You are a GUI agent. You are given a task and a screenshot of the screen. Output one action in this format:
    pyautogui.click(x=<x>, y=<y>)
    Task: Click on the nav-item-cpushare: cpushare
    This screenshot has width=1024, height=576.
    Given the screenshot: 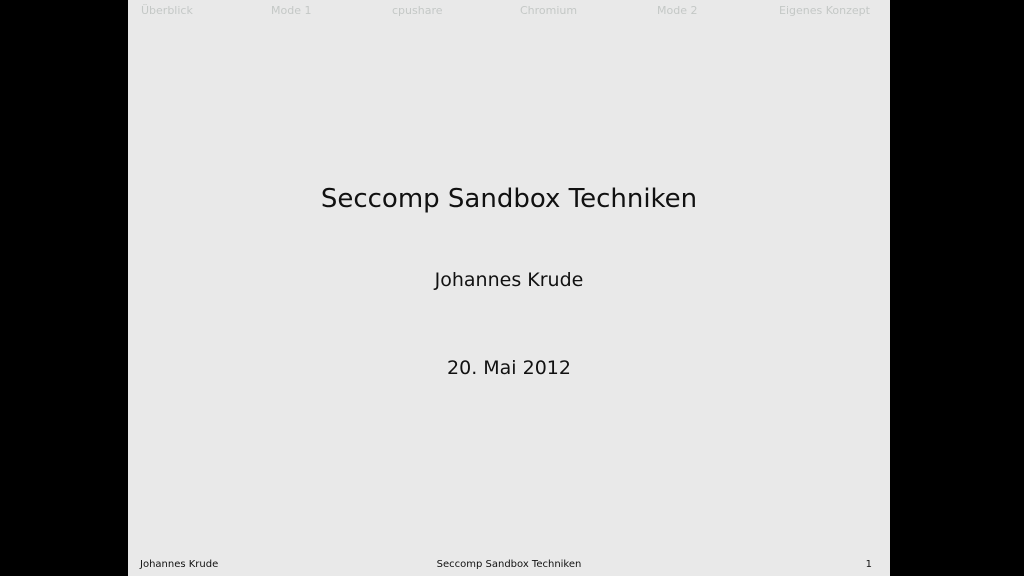 What is the action you would take?
    pyautogui.click(x=417, y=10)
    